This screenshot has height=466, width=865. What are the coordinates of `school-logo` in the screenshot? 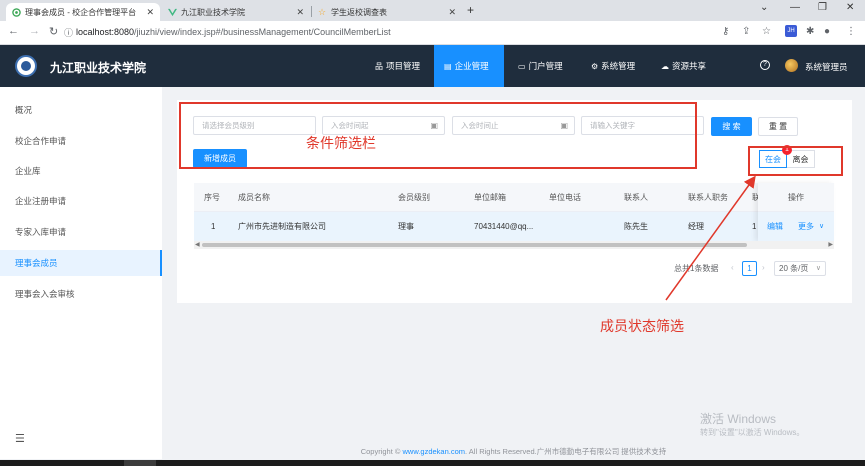 It's located at (26, 66).